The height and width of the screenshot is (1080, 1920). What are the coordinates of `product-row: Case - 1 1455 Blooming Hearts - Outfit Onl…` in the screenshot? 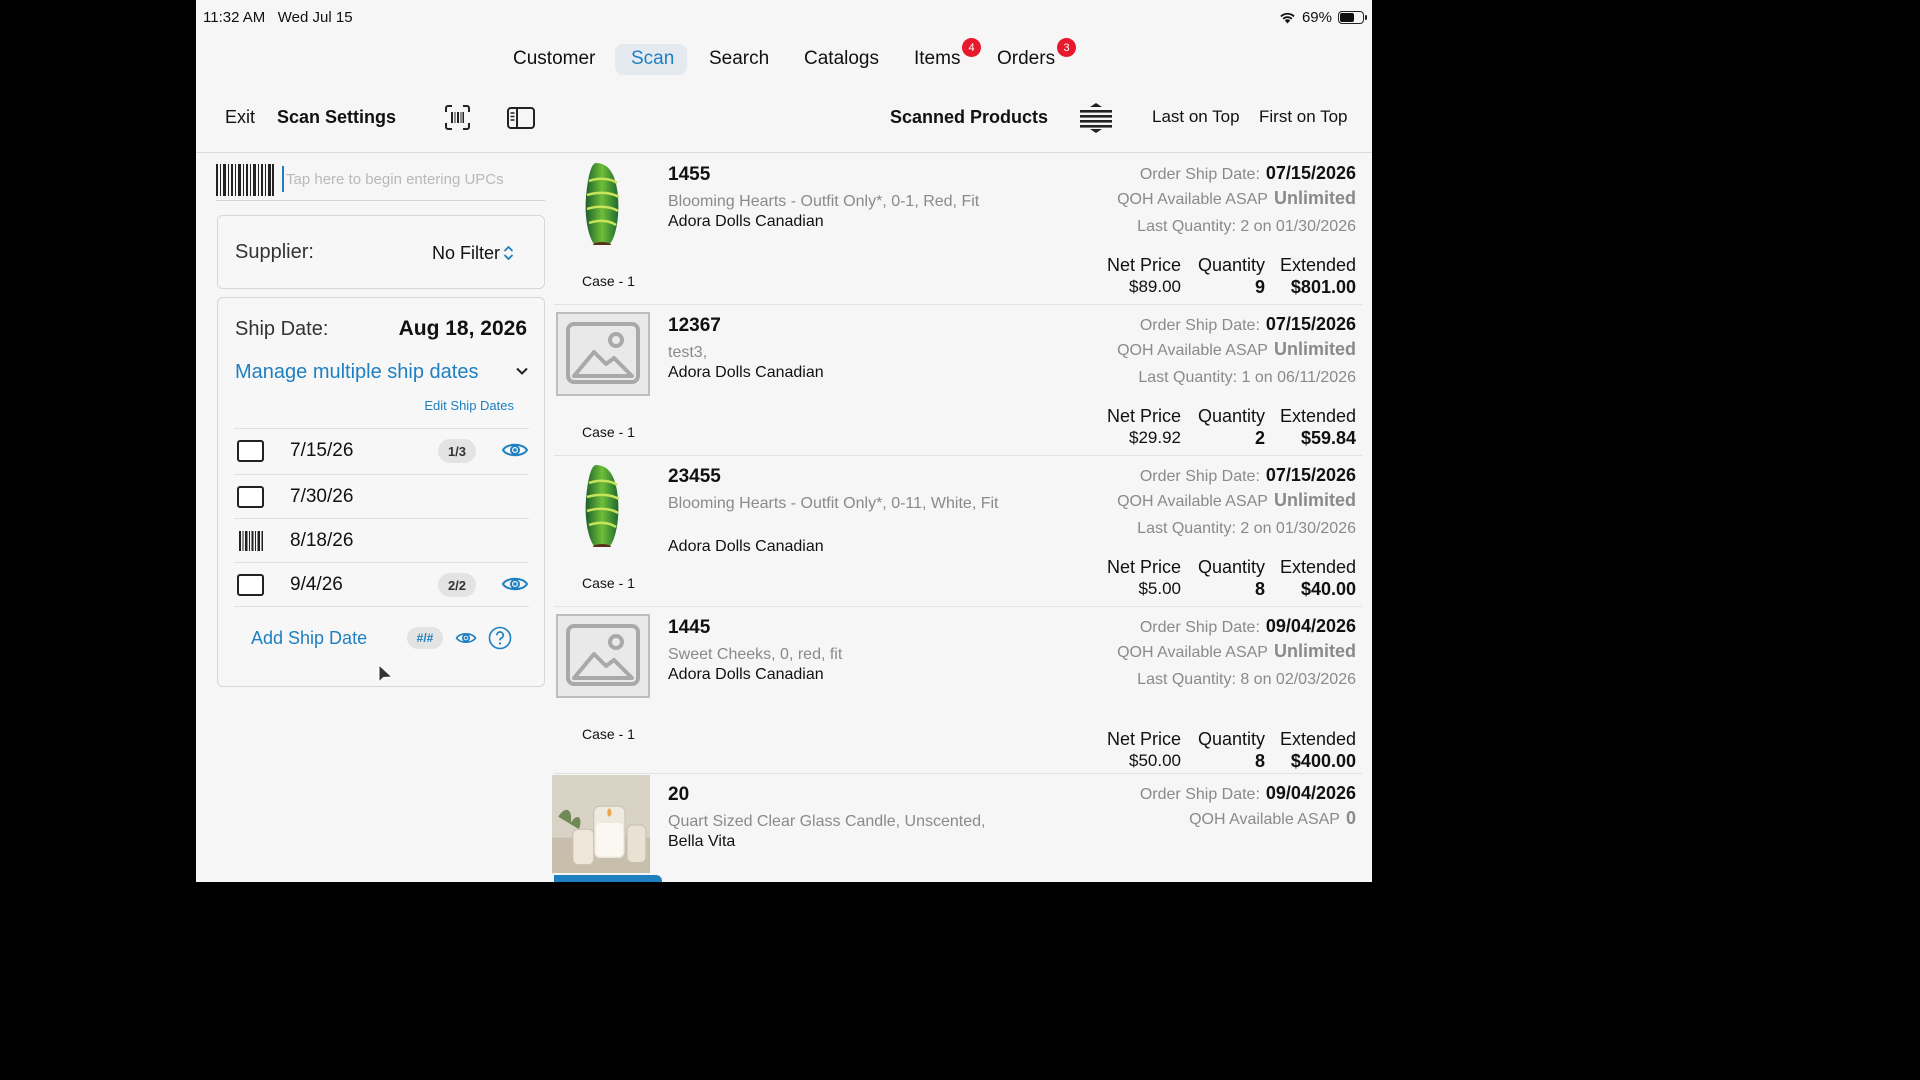 It's located at (958, 230).